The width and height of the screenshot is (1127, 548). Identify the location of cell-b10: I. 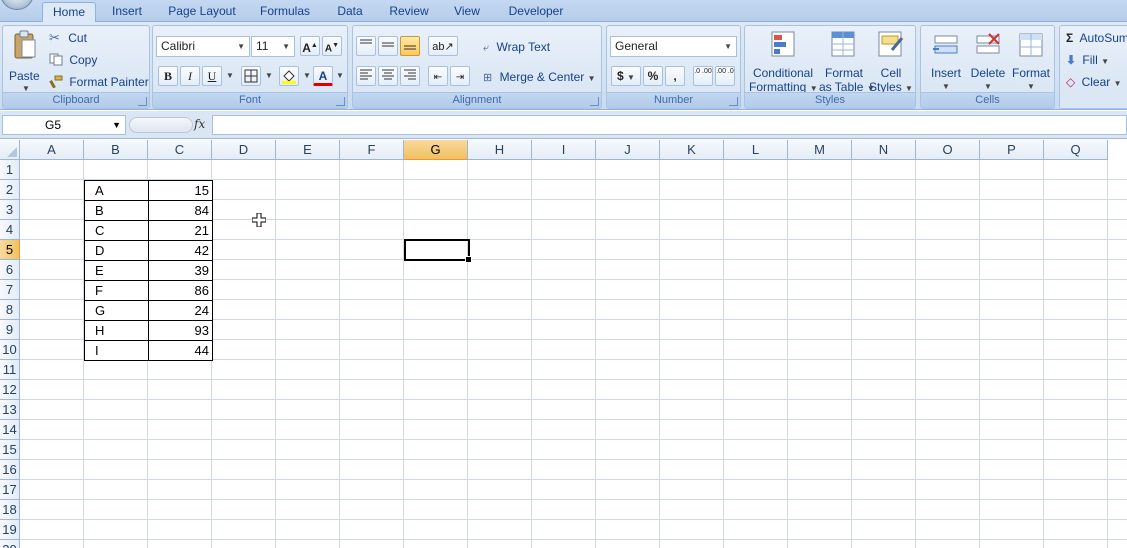
(116, 350).